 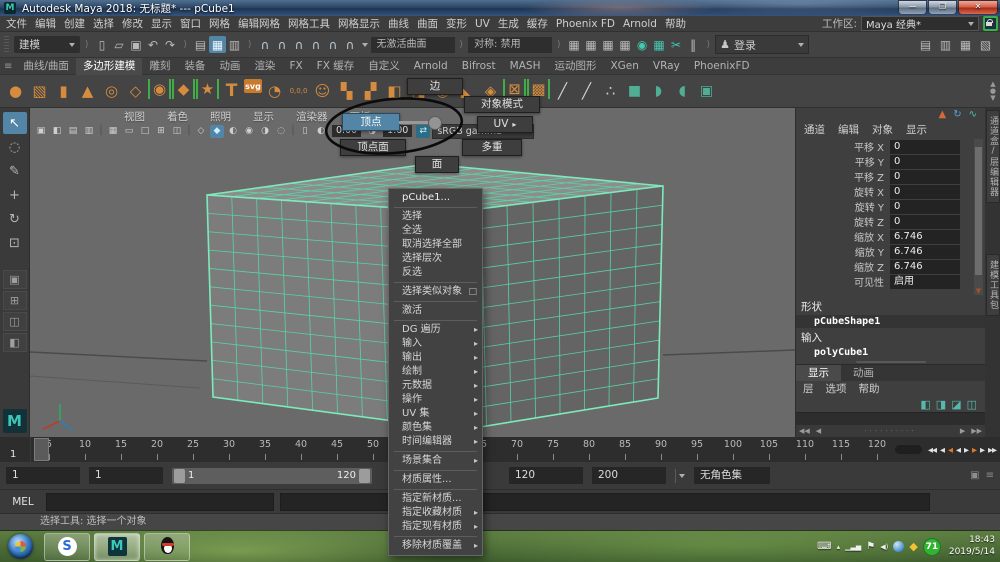 I want to click on image-plane-icon: ▥, so click(x=89, y=131).